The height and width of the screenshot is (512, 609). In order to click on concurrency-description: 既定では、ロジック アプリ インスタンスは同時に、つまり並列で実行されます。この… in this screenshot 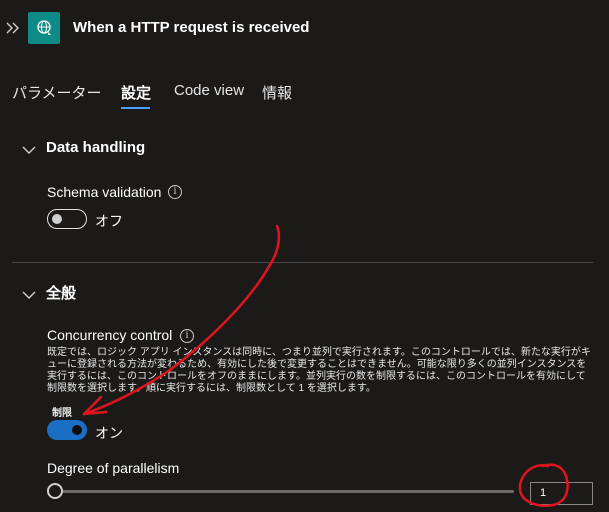, I will do `click(319, 370)`.